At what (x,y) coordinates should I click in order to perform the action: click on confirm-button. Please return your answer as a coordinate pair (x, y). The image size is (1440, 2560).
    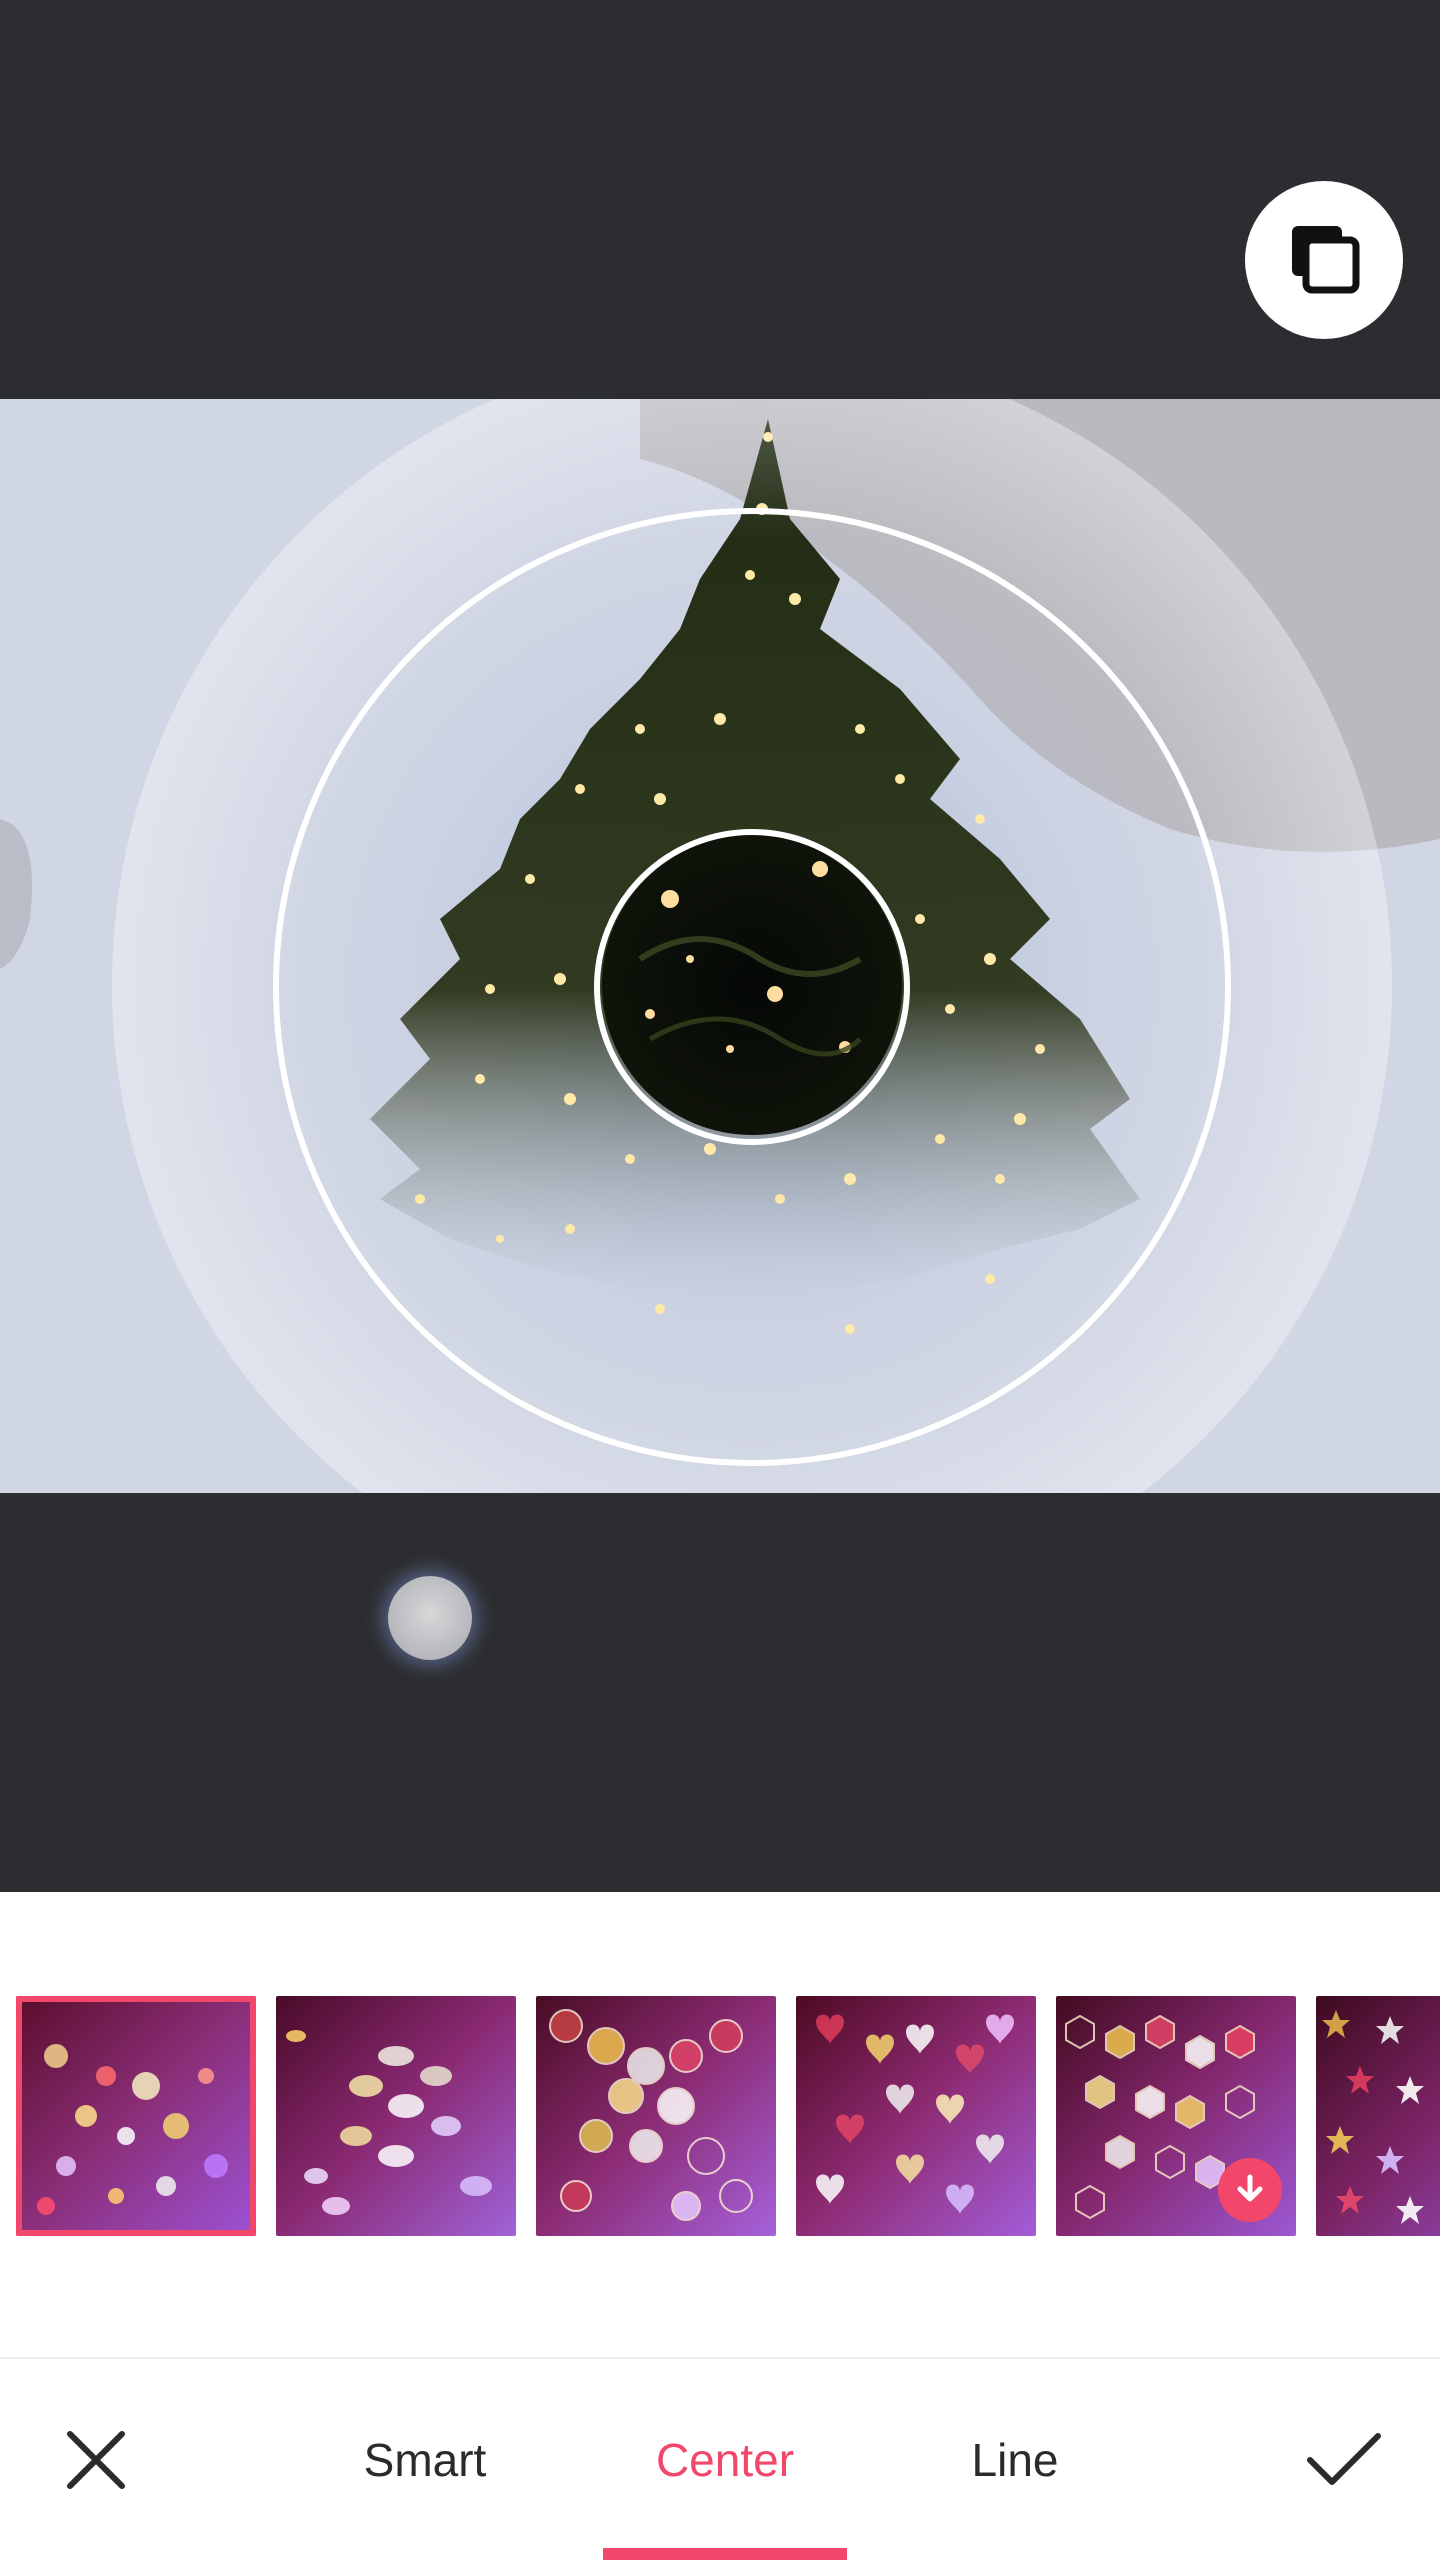
    Looking at the image, I should click on (1344, 2459).